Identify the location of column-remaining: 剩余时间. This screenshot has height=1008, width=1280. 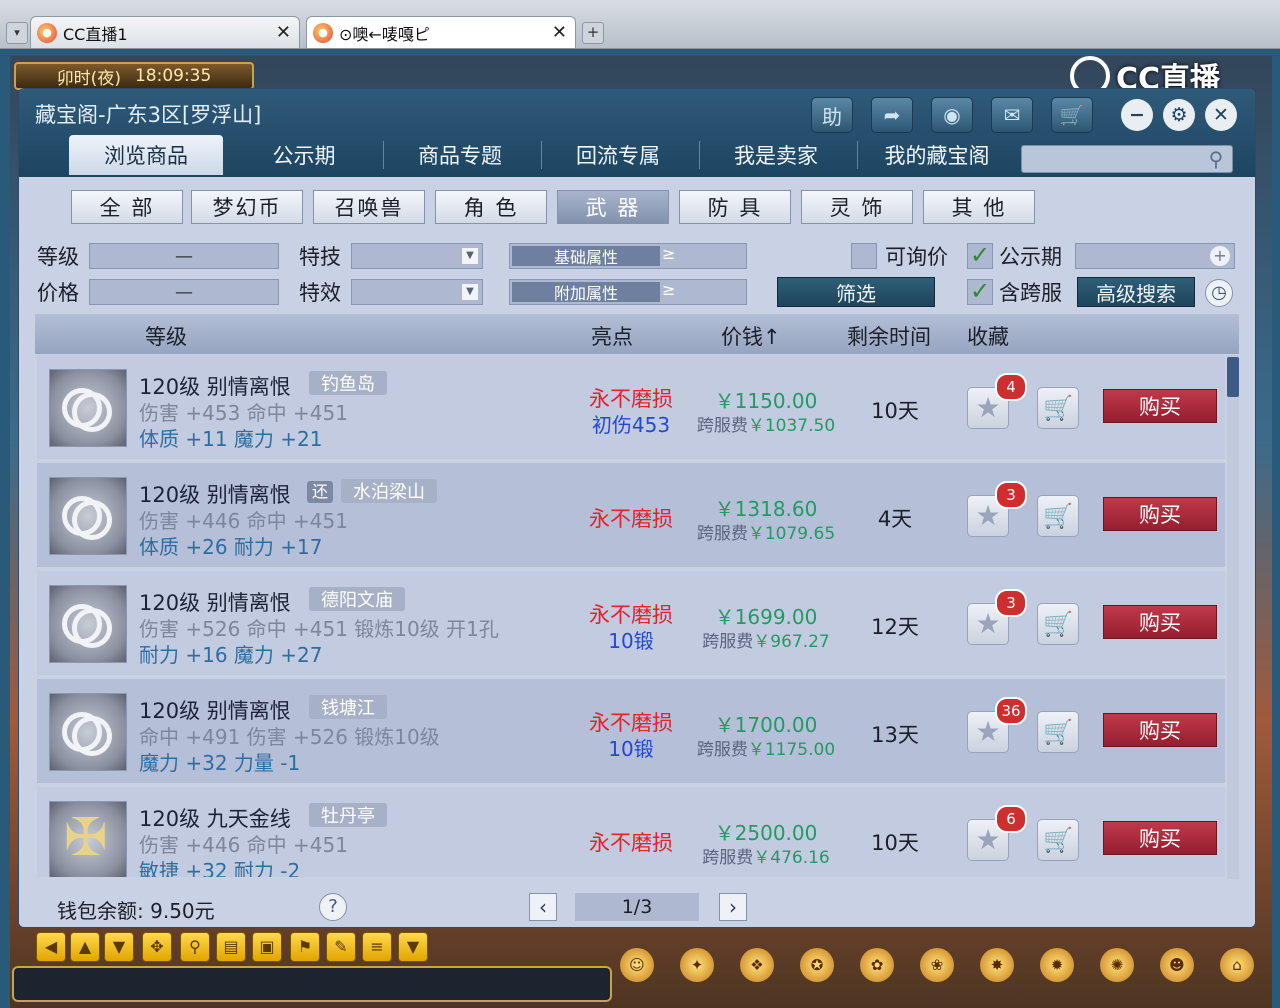
(889, 336).